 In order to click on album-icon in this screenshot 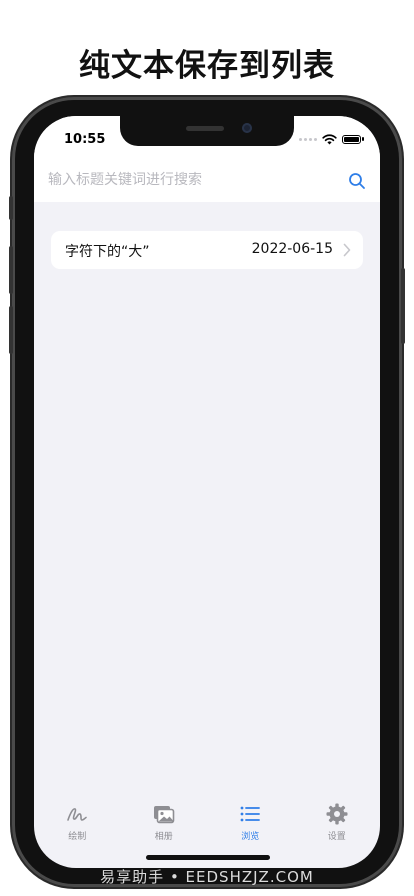, I will do `click(164, 815)`.